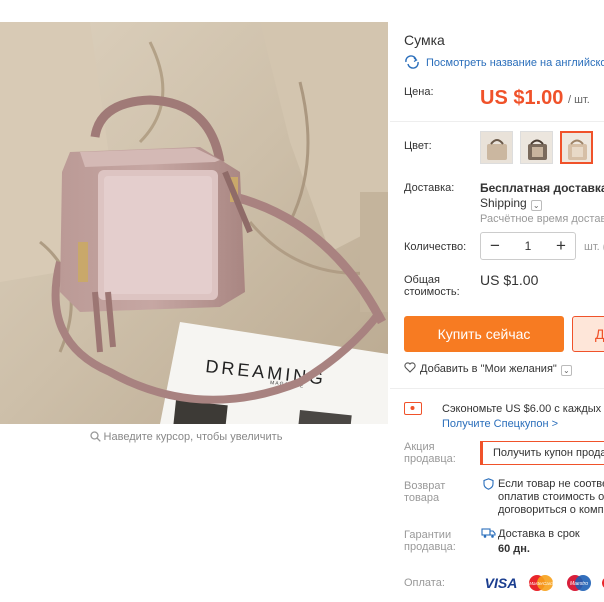 The image size is (604, 602). What do you see at coordinates (509, 280) in the screenshot?
I see `total-value: US $1.00` at bounding box center [509, 280].